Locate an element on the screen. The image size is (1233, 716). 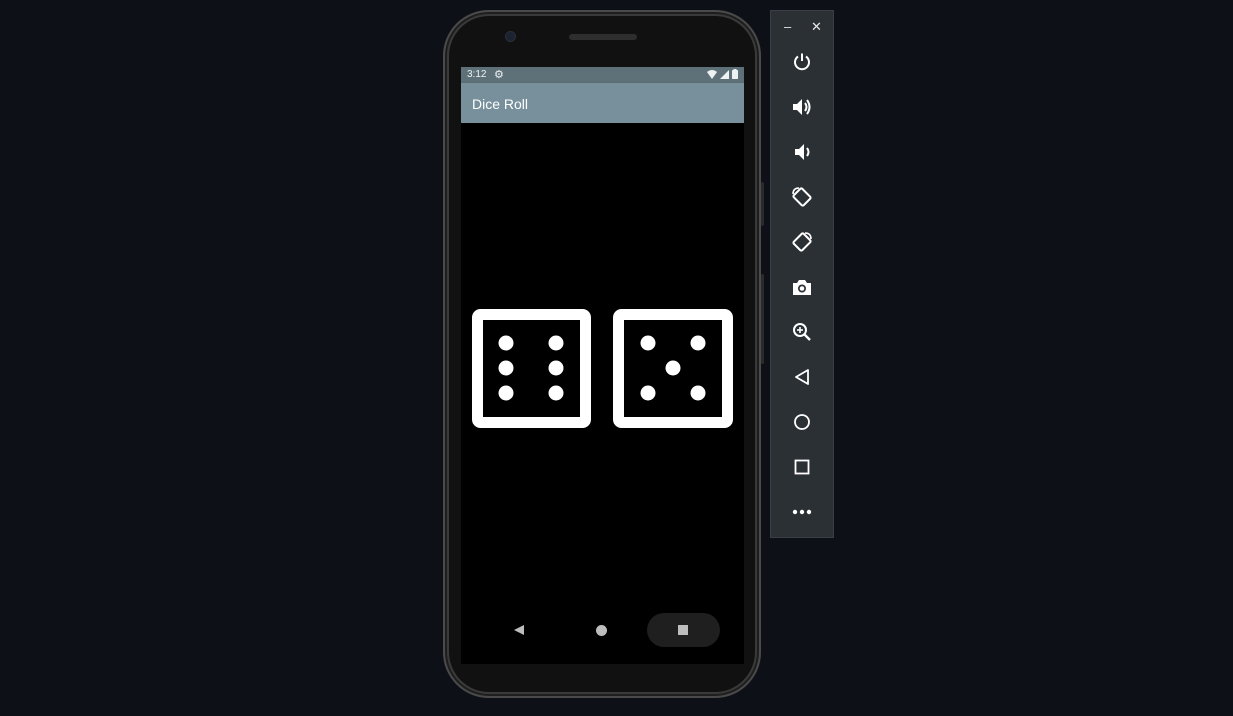
volume-down-icon is located at coordinates (802, 152).